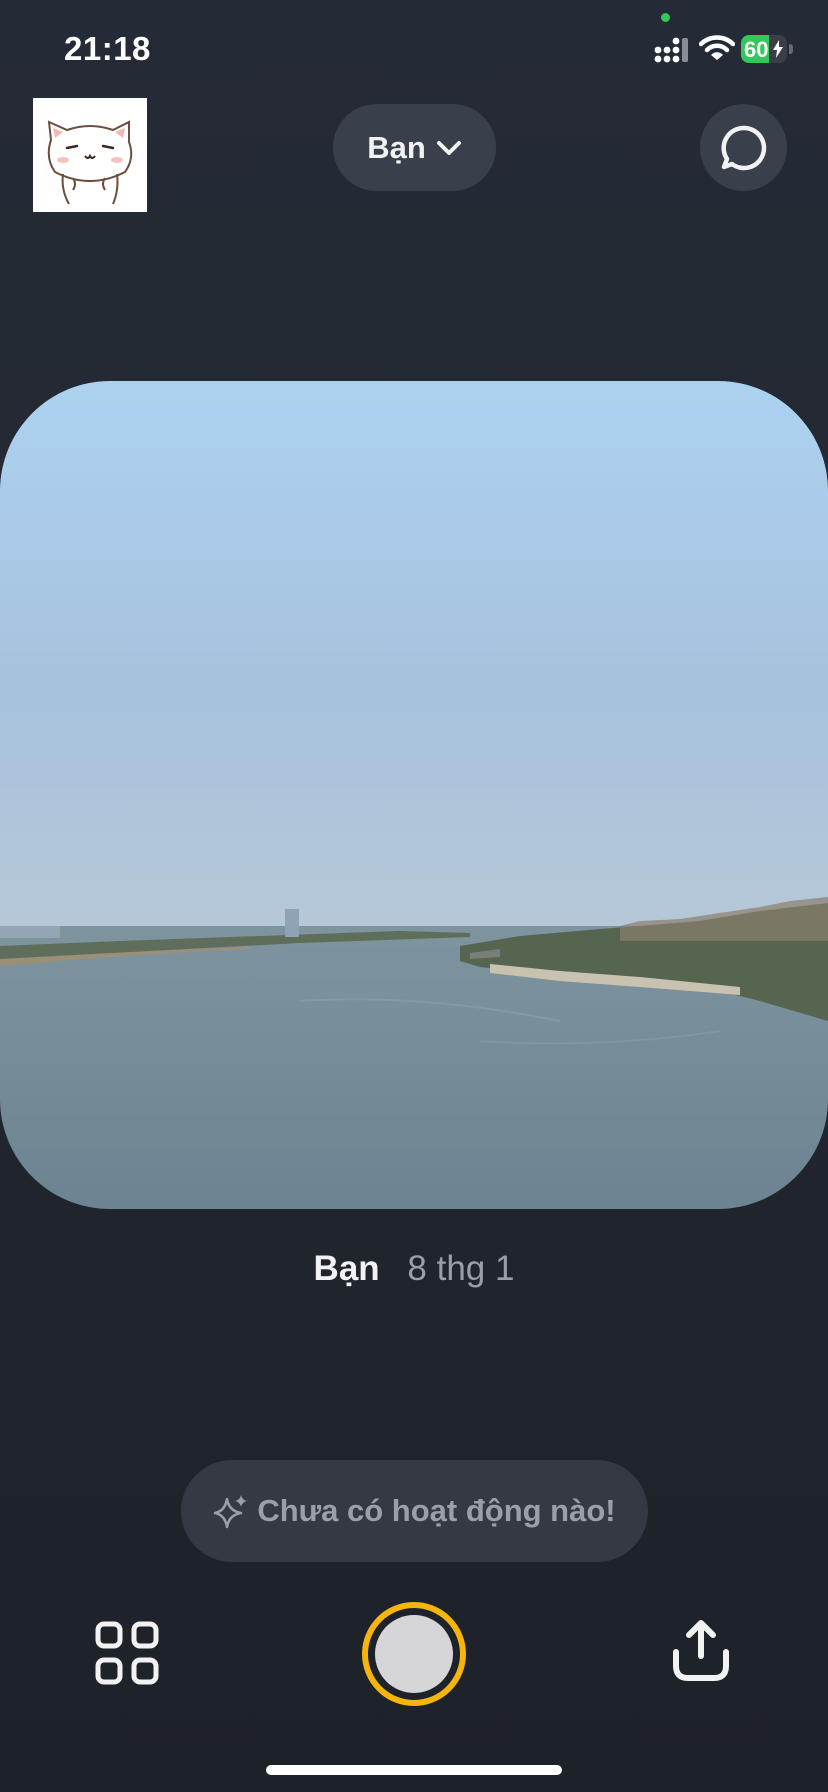 This screenshot has height=1792, width=828. What do you see at coordinates (717, 47) in the screenshot?
I see `wifi-icon` at bounding box center [717, 47].